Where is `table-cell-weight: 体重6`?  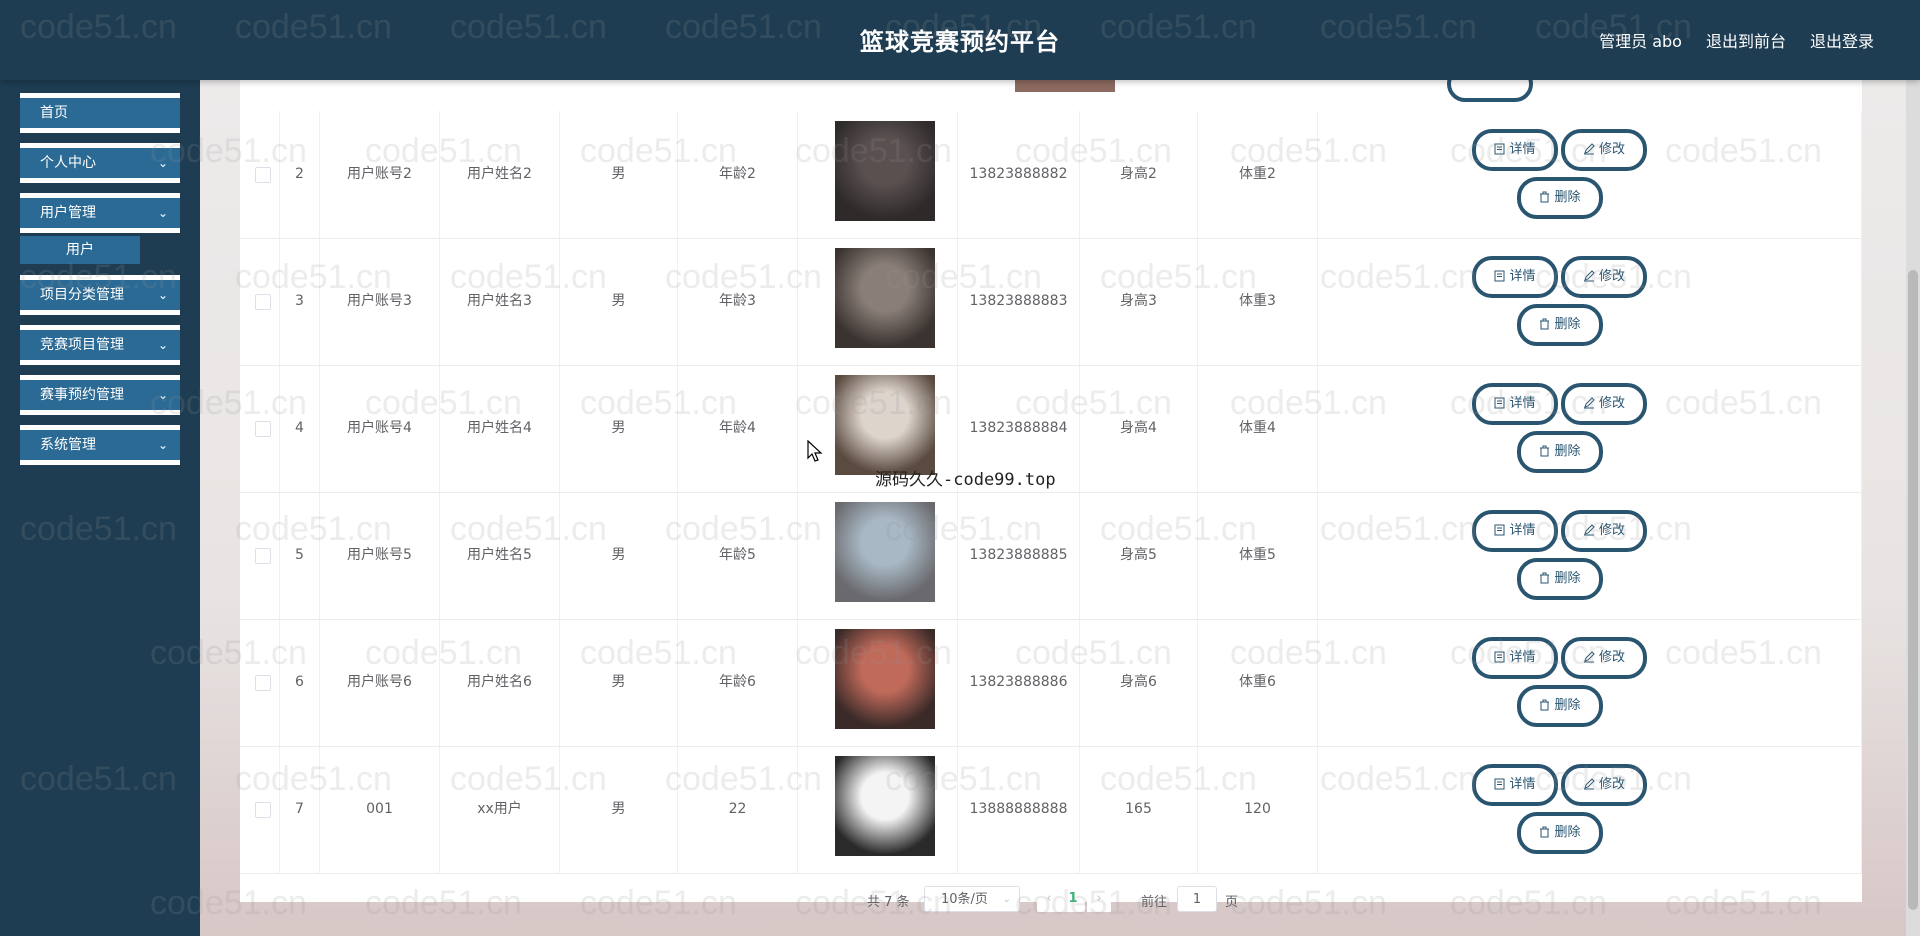 table-cell-weight: 体重6 is located at coordinates (1258, 682).